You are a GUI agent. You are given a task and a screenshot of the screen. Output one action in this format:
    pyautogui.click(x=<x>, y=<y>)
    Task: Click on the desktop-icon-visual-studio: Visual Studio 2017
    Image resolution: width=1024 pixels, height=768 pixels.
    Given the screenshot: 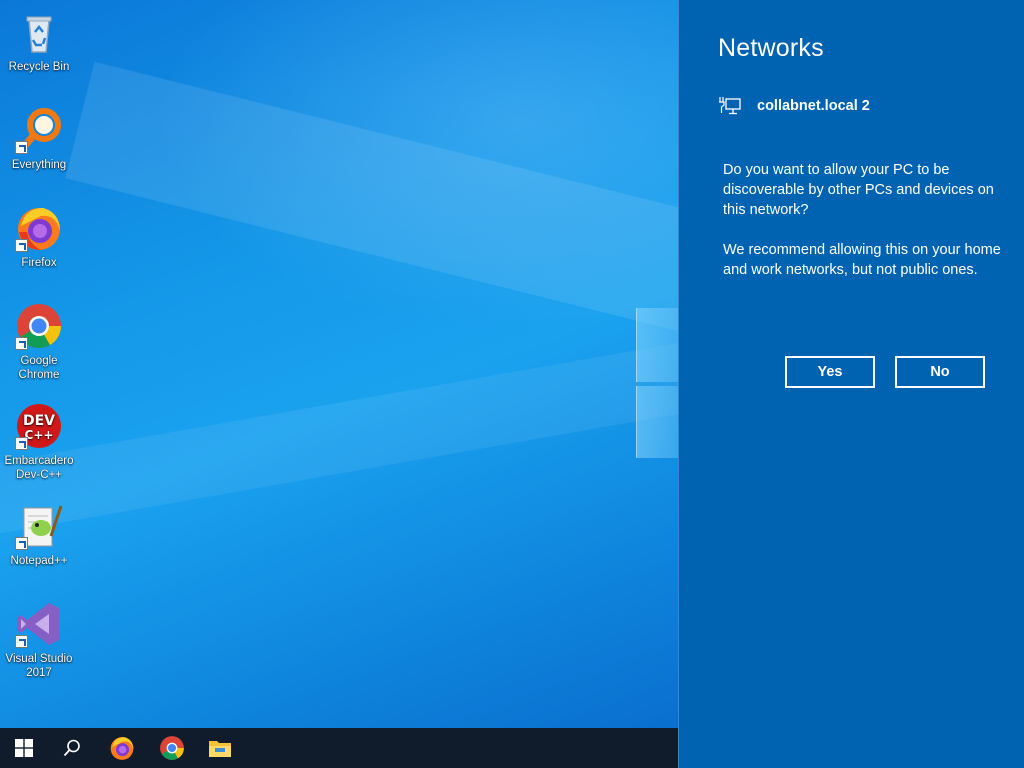 What is the action you would take?
    pyautogui.click(x=39, y=640)
    